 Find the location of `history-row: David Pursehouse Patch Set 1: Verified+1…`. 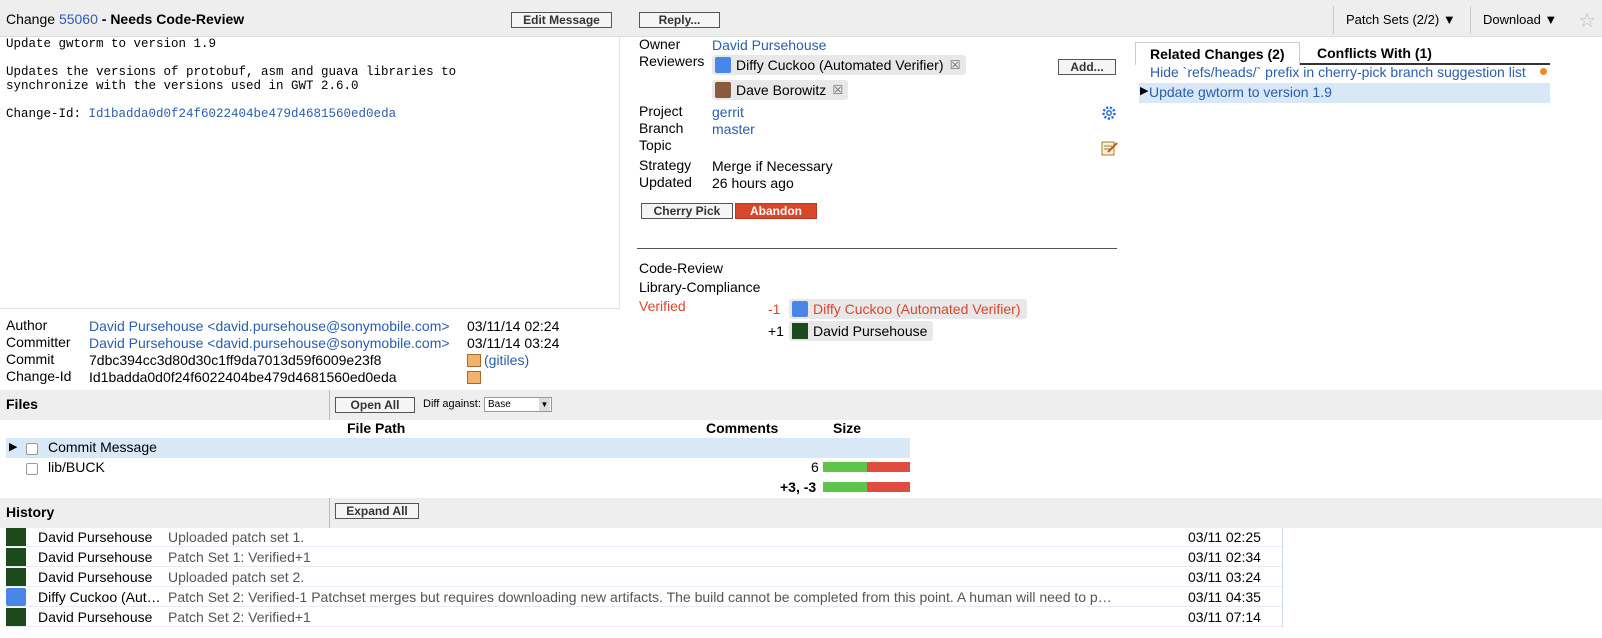

history-row: David Pursehouse Patch Set 1: Verified+1… is located at coordinates (644, 557).